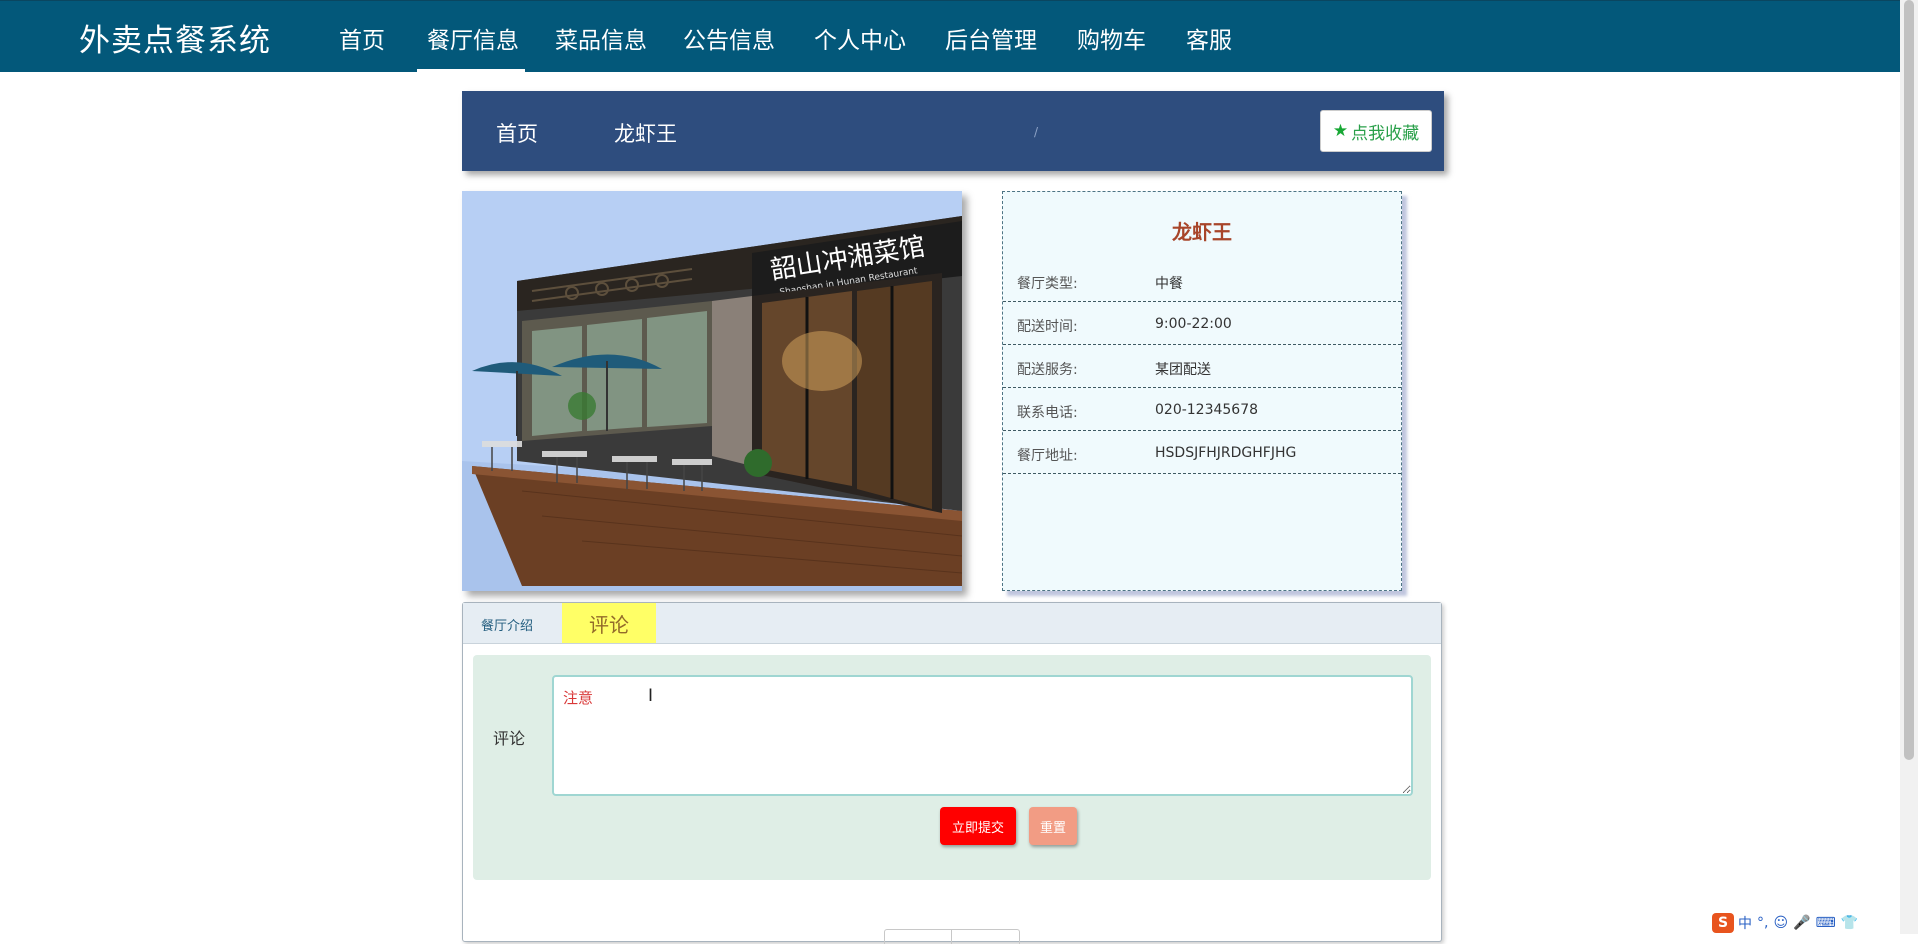 Image resolution: width=1918 pixels, height=944 pixels. I want to click on pagination-divider, so click(951, 937).